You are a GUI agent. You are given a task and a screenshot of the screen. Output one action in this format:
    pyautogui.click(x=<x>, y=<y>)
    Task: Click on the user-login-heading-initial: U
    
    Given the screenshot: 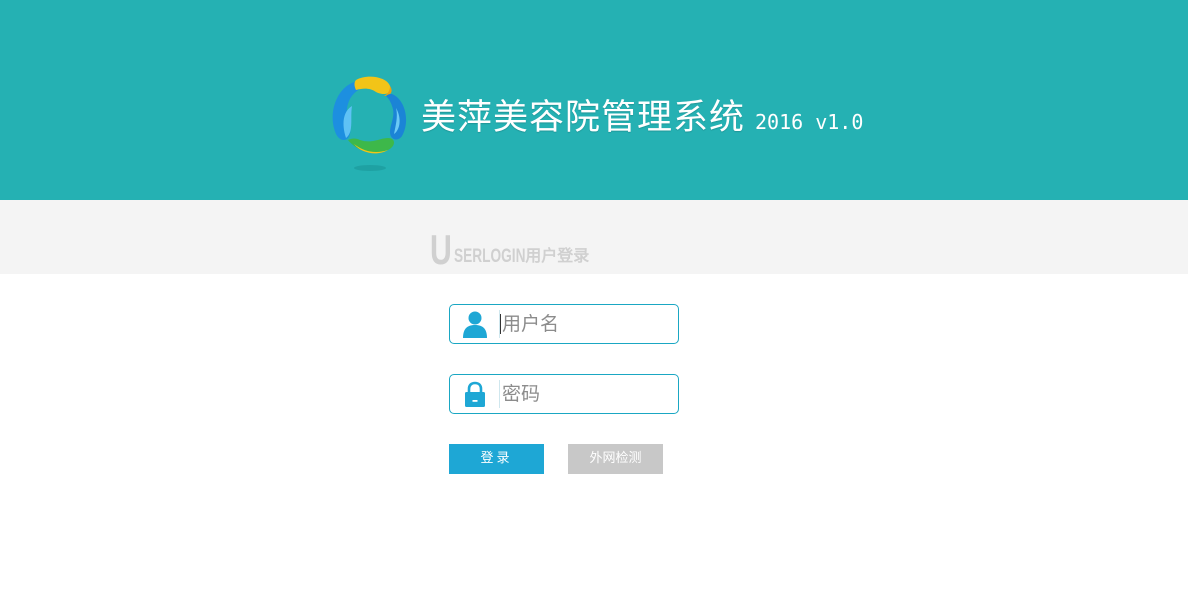 What is the action you would take?
    pyautogui.click(x=441, y=249)
    